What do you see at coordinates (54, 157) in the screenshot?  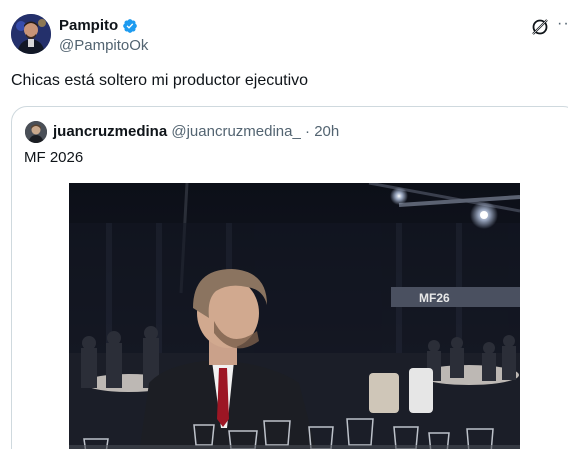 I see `quoted-tweet-text: MF 2026` at bounding box center [54, 157].